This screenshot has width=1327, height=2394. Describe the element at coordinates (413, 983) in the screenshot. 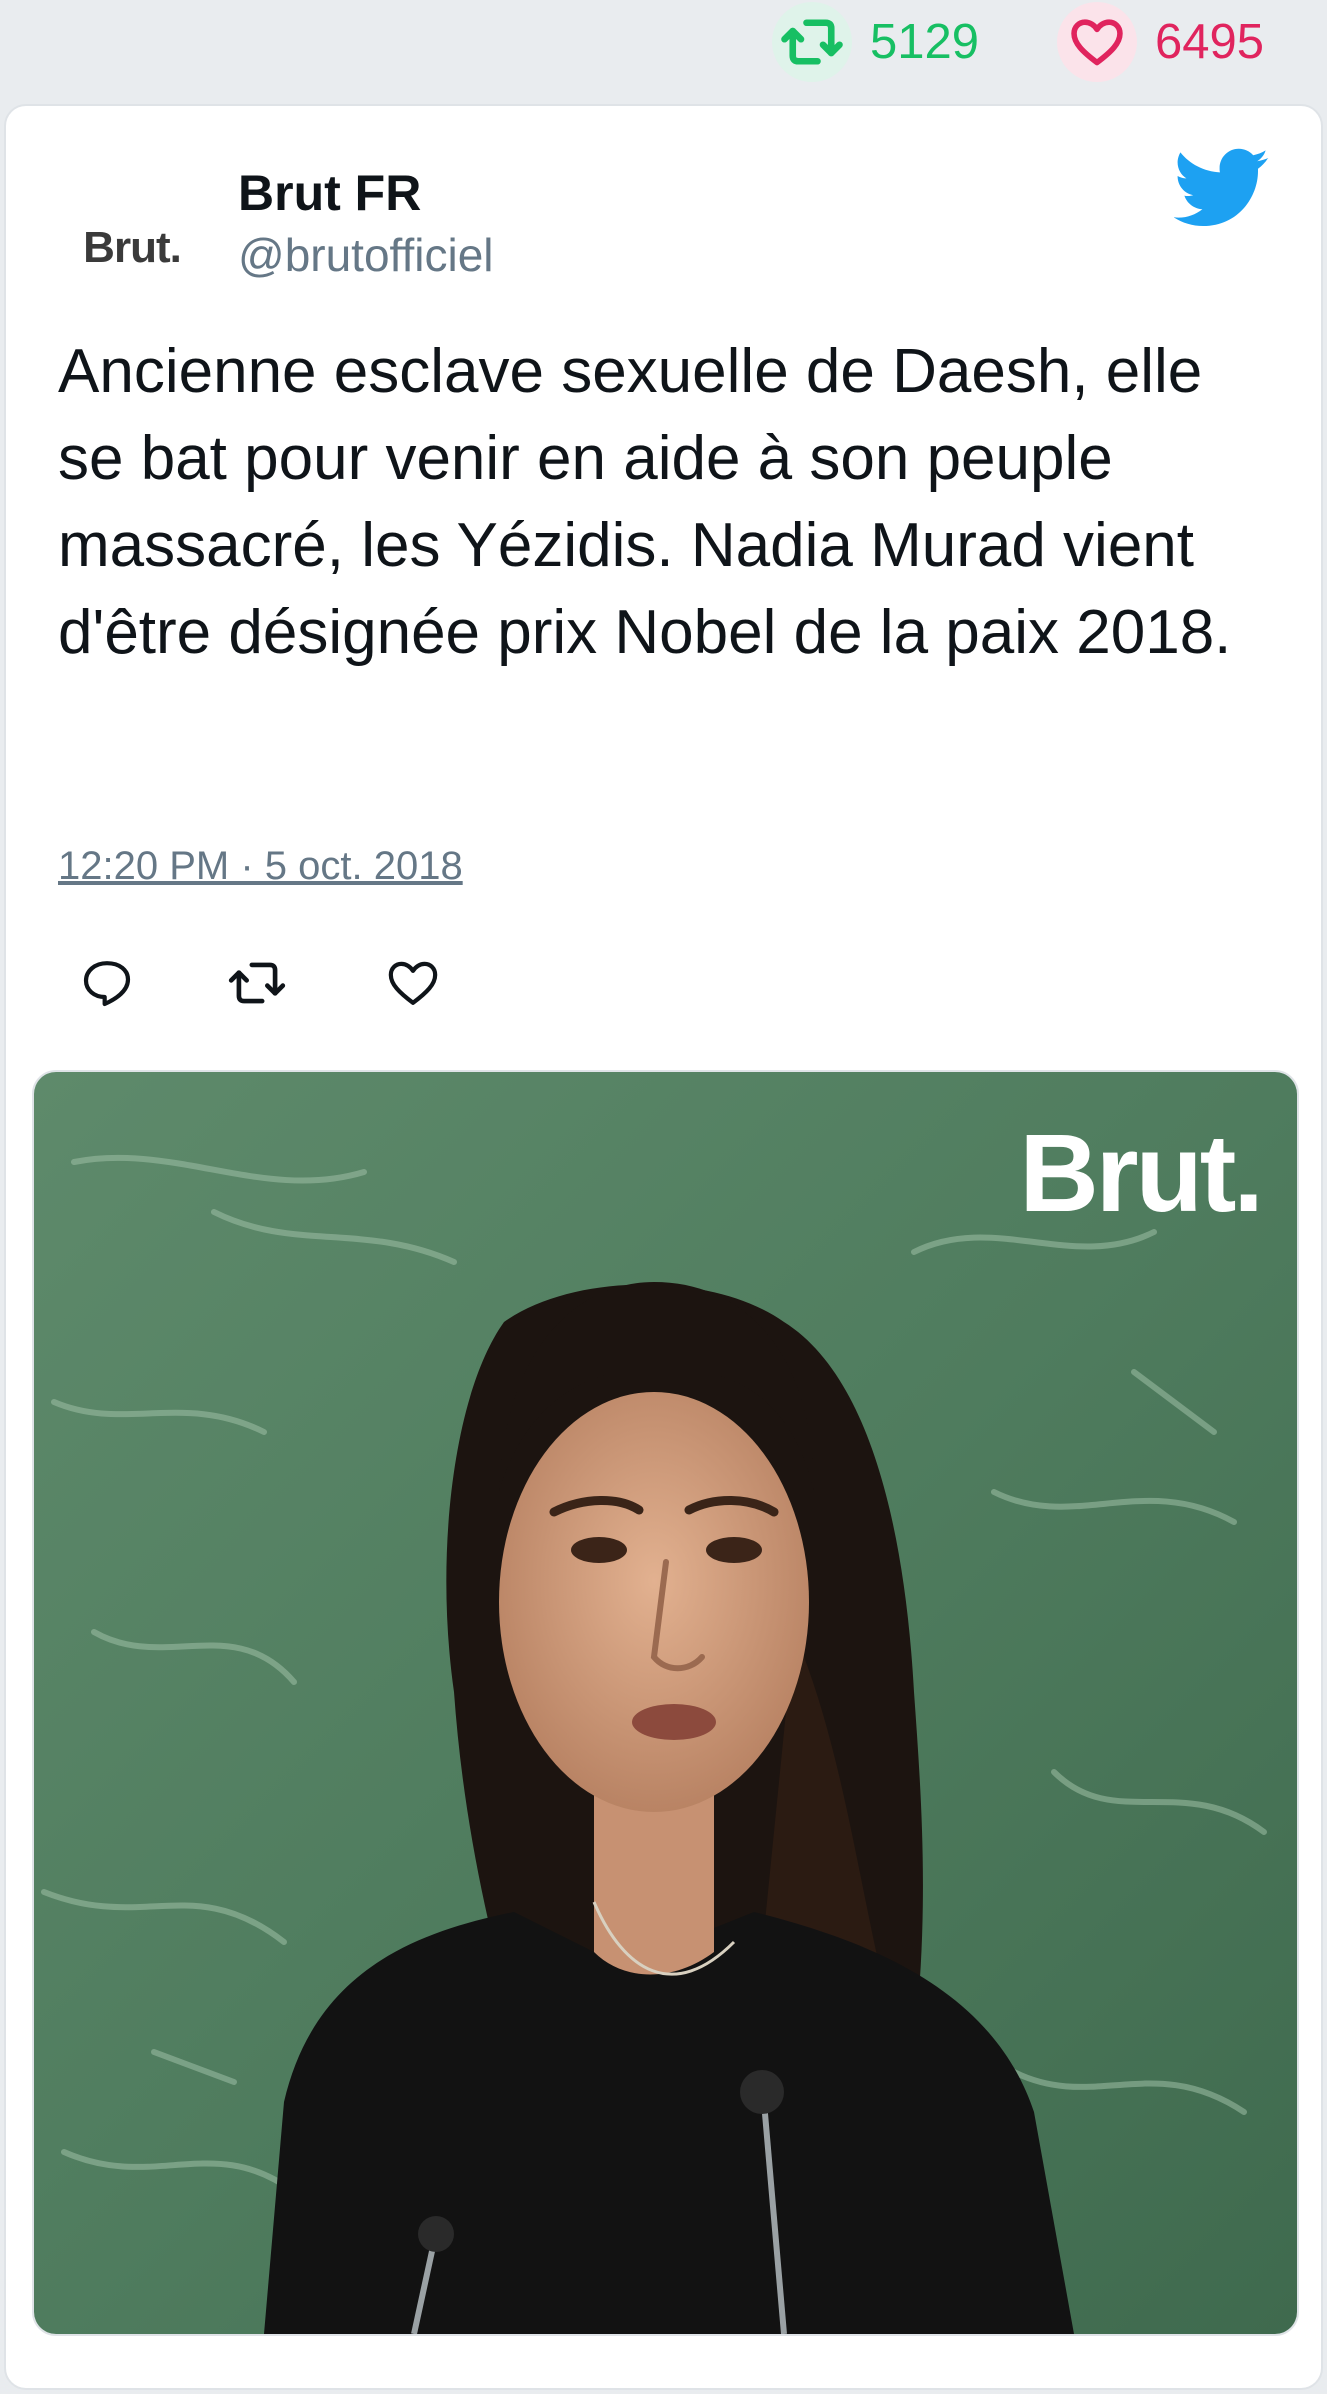

I see `like-icon` at that location.